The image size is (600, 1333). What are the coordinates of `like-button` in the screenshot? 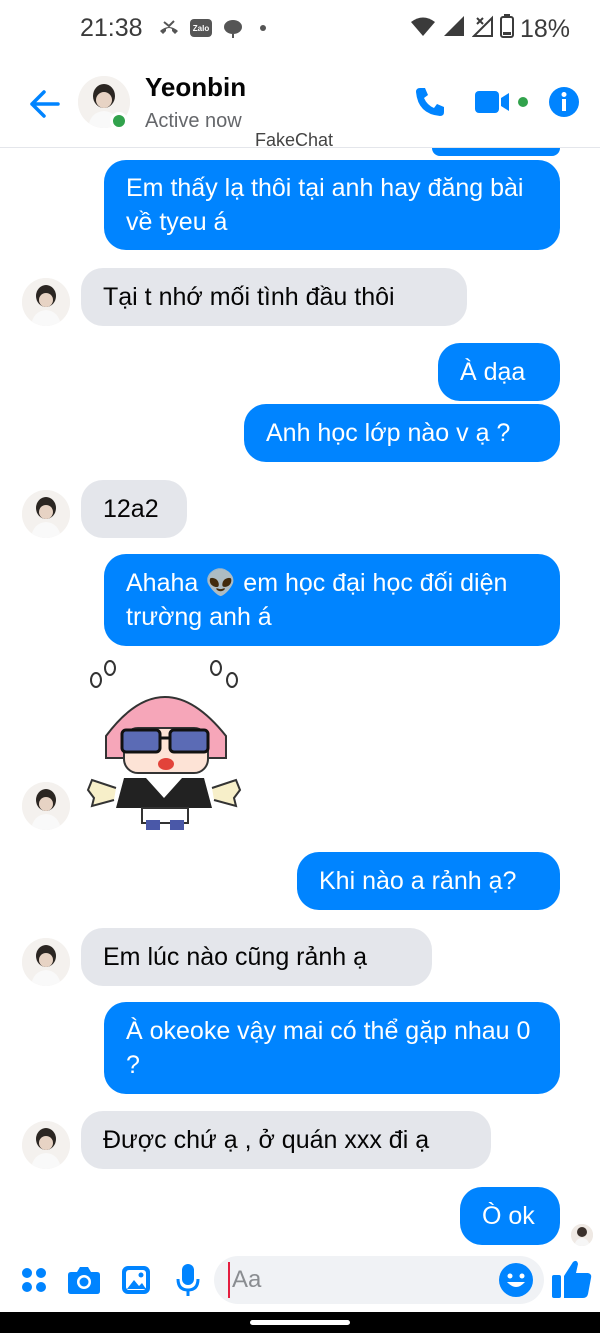 It's located at (572, 1279).